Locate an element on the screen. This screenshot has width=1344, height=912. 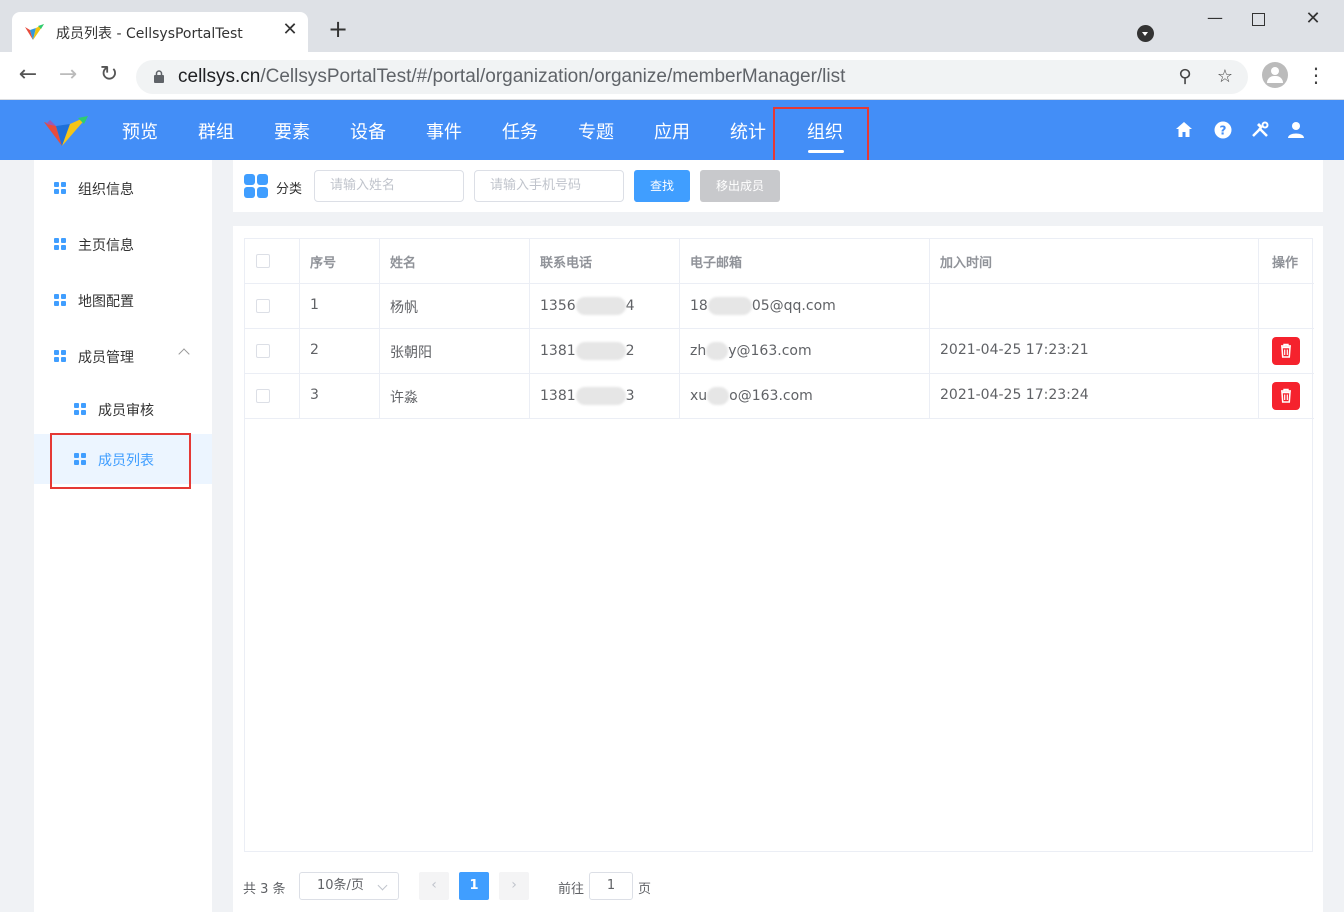
header-select-cell is located at coordinates (272, 261).